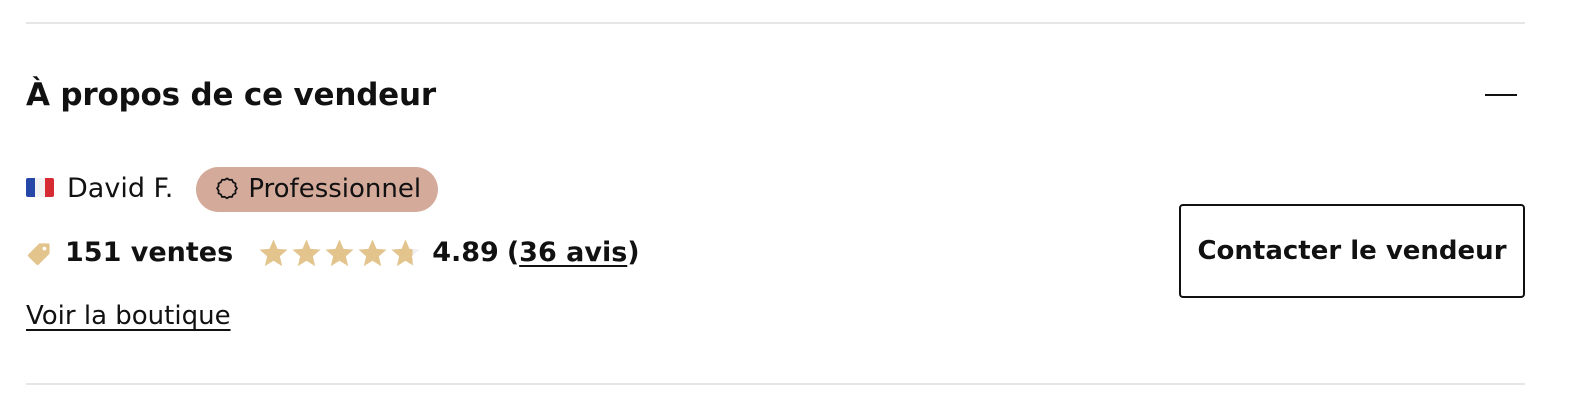  What do you see at coordinates (775, 384) in the screenshot?
I see `bottom-divider` at bounding box center [775, 384].